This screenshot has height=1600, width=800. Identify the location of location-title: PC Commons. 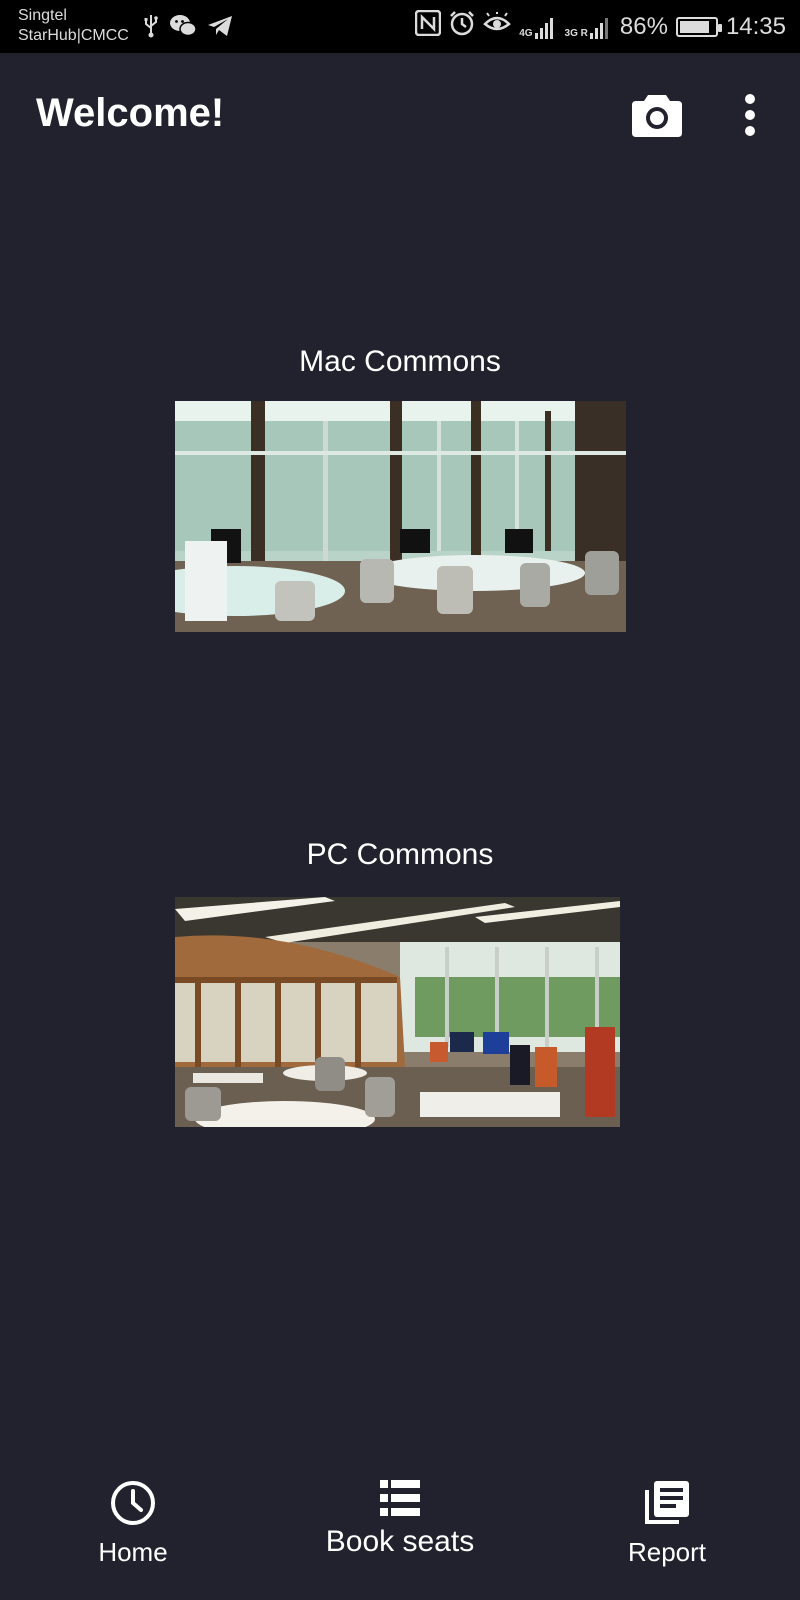
(400, 854).